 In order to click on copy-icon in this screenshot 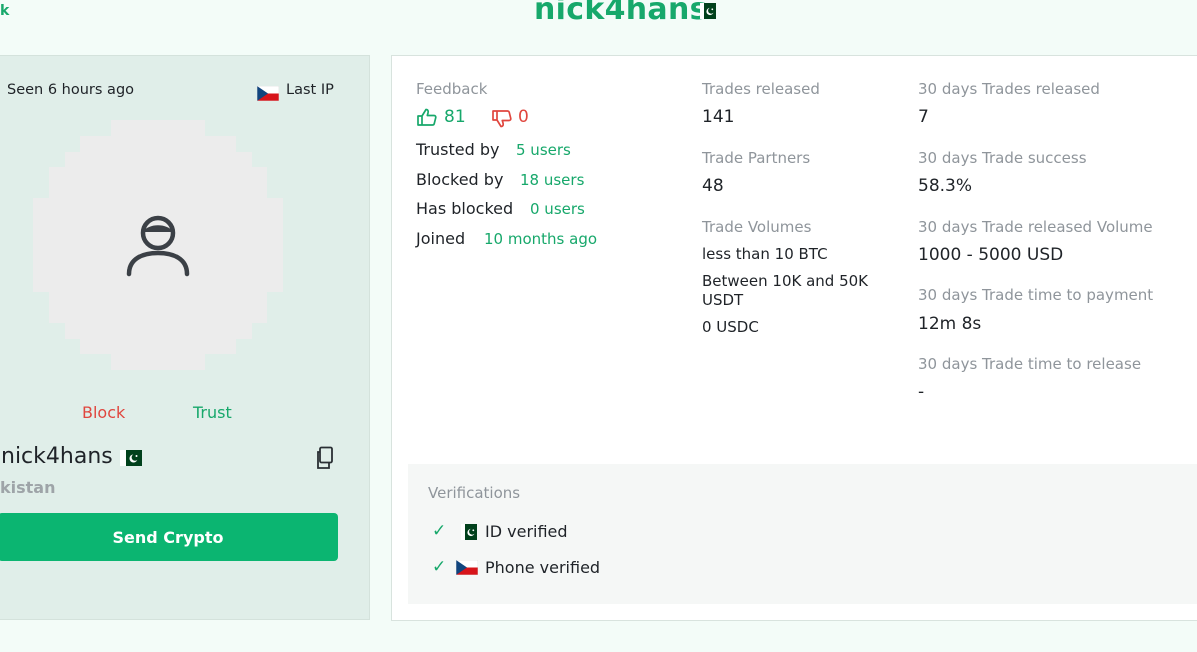, I will do `click(325, 458)`.